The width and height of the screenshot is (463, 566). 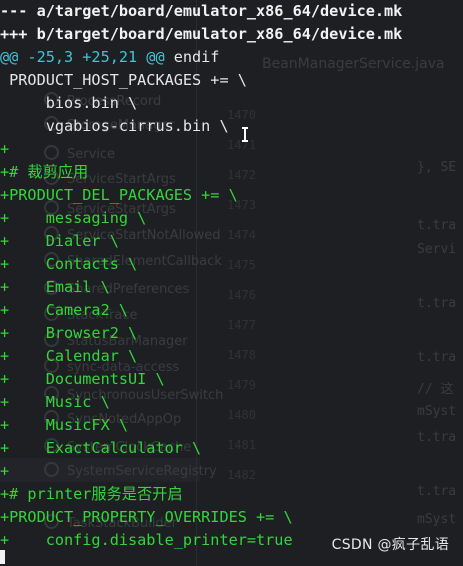 I want to click on diff-line-add: + ExactCalculator \, so click(x=231, y=448).